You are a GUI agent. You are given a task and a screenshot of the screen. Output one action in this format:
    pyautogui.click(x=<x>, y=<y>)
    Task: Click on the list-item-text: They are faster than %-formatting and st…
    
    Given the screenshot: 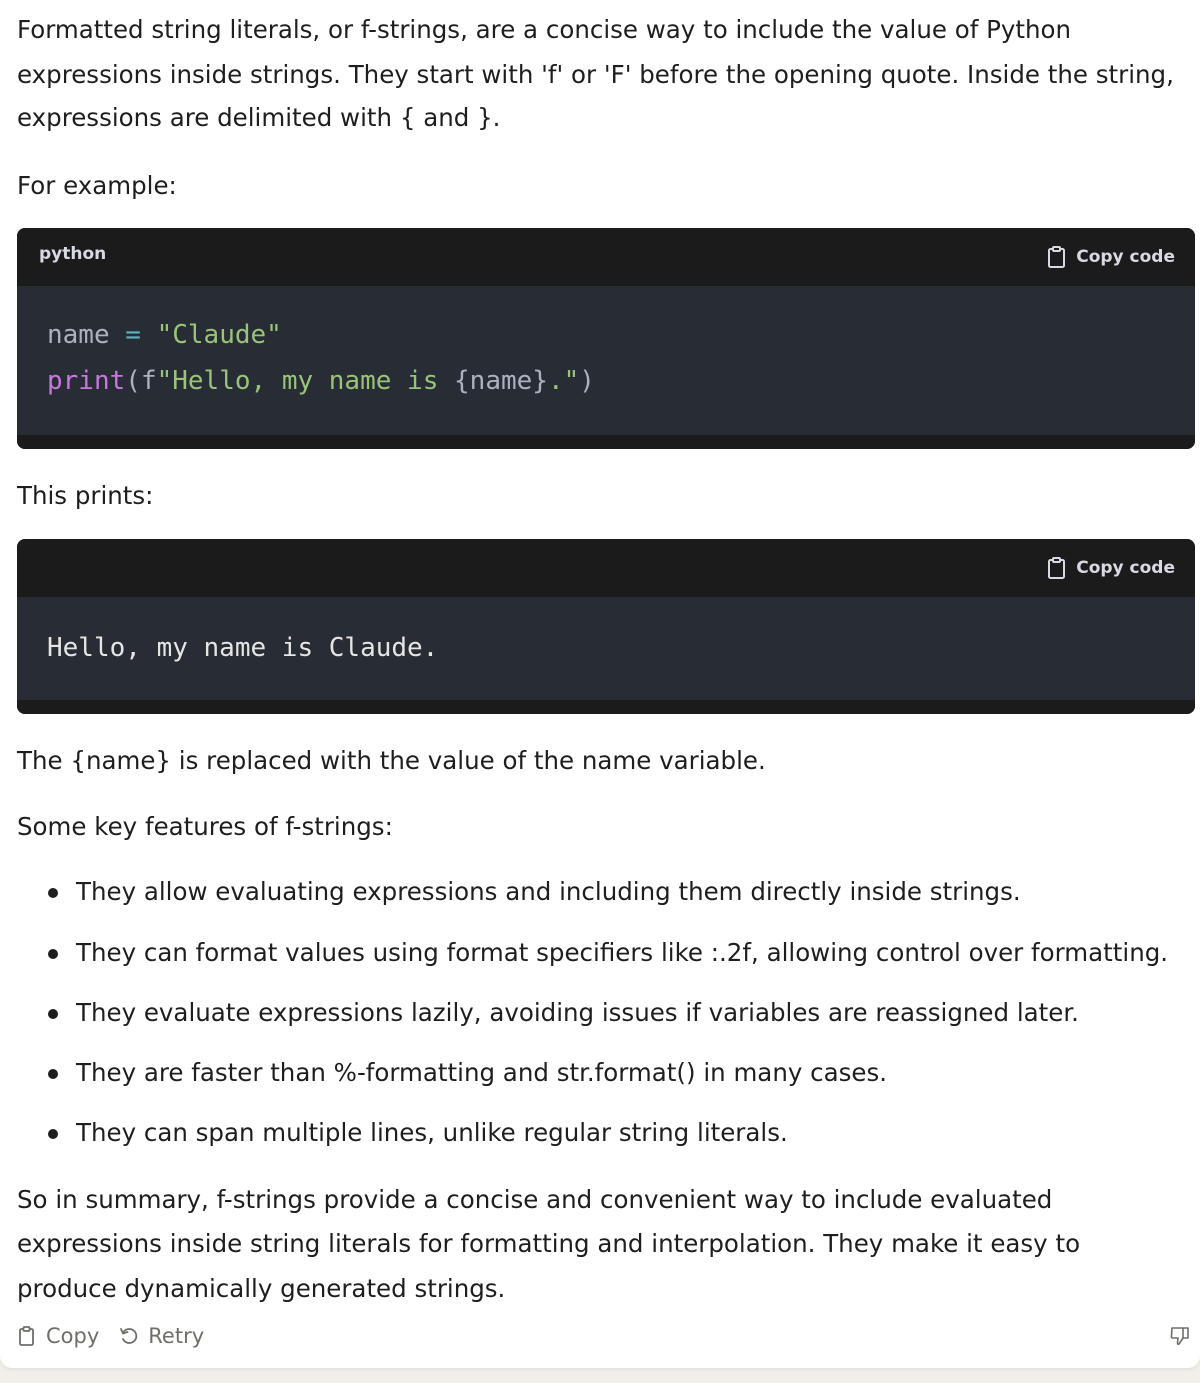 What is the action you would take?
    pyautogui.click(x=482, y=1072)
    